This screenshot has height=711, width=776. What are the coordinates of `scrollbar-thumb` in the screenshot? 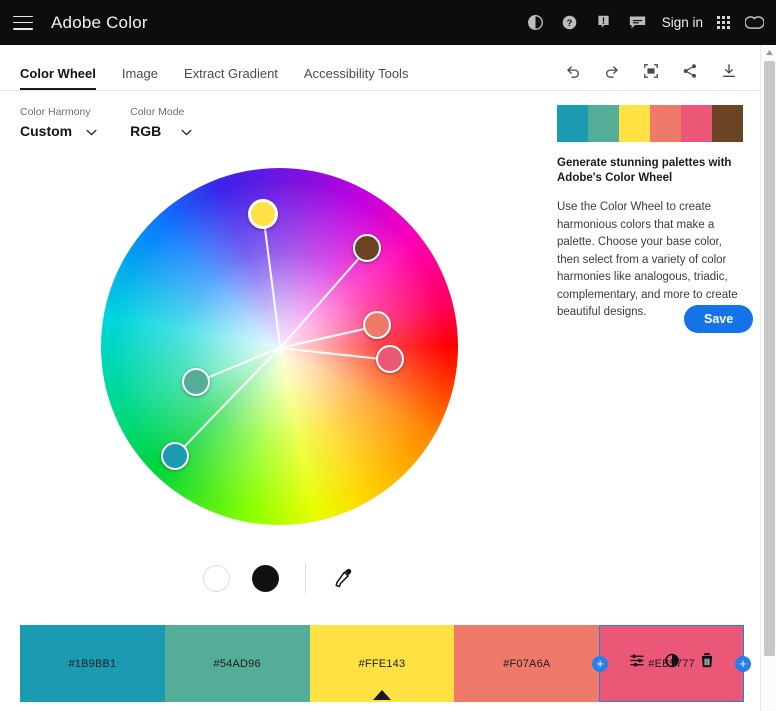 It's located at (769, 358).